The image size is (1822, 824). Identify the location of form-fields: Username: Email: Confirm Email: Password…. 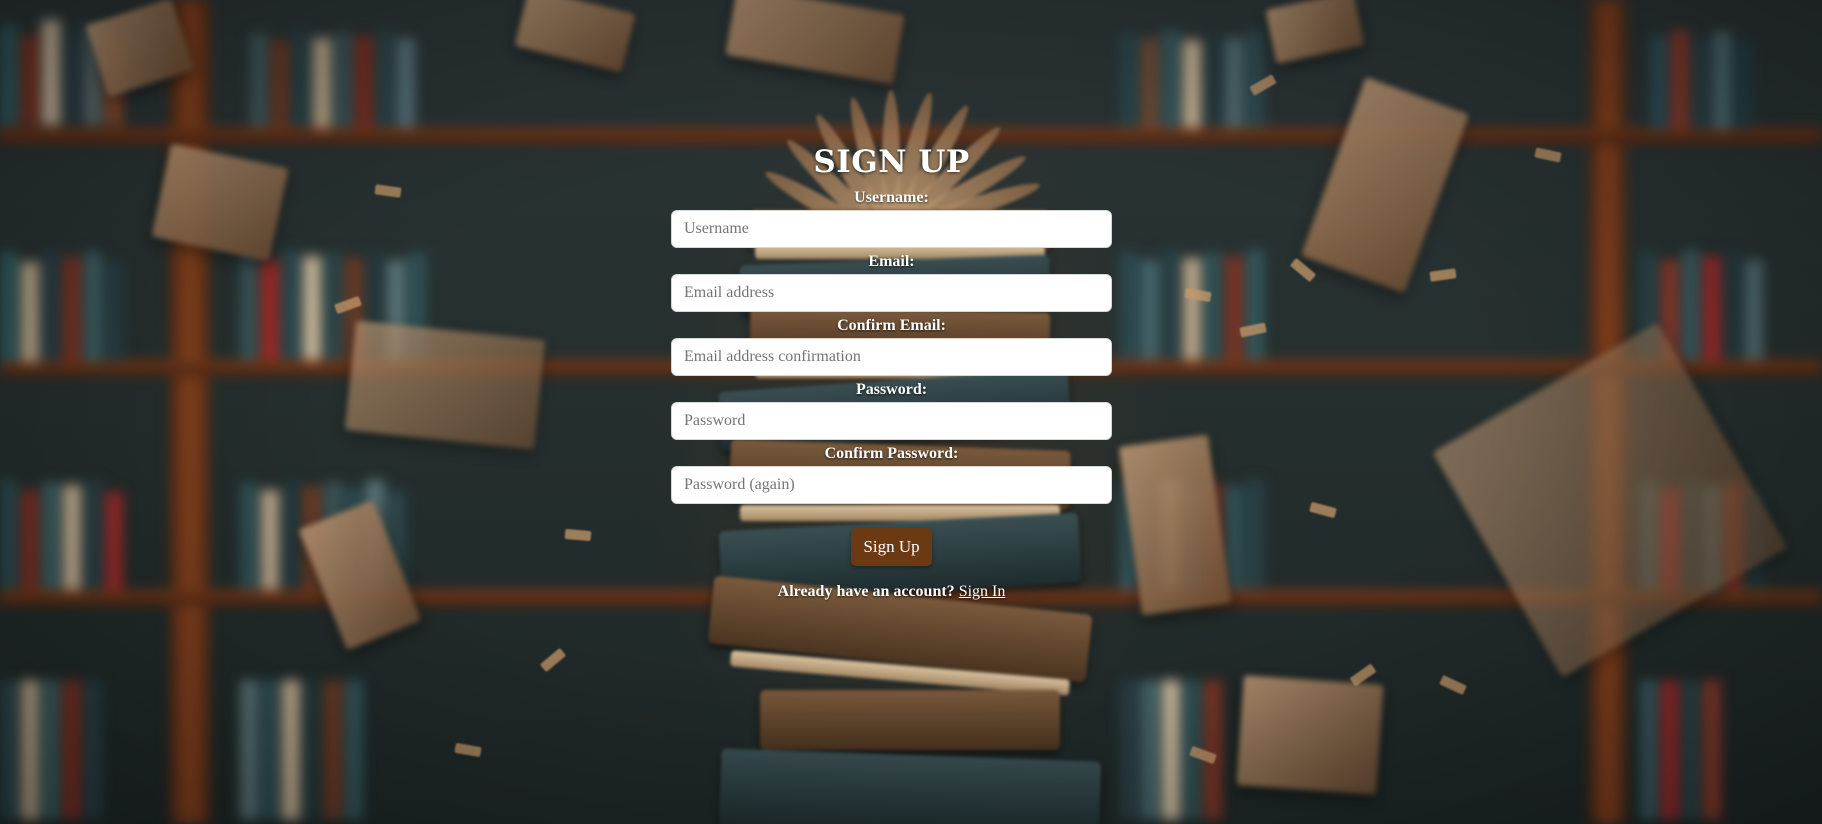
(891, 346).